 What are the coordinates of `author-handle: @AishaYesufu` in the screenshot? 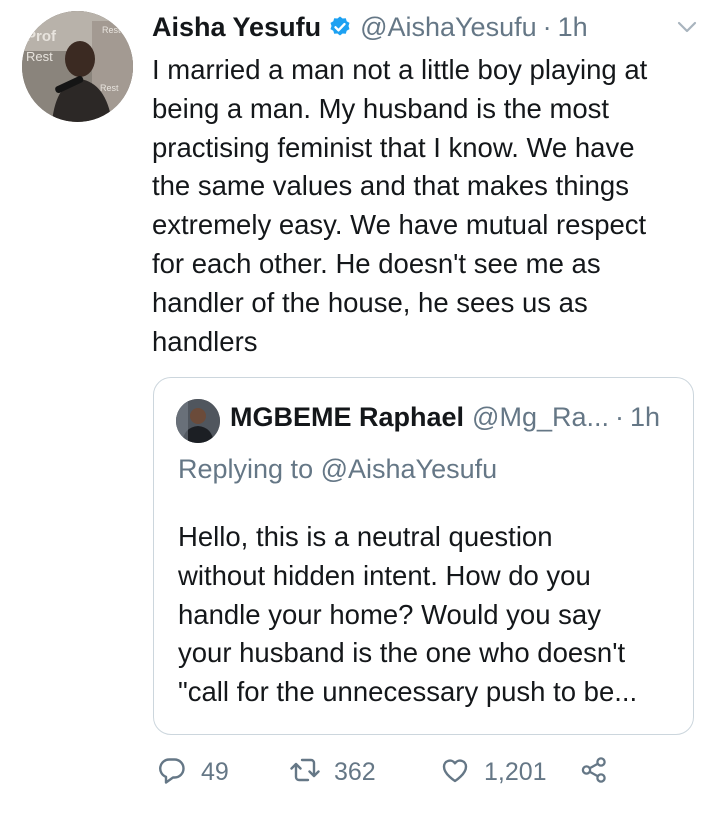 It's located at (448, 27).